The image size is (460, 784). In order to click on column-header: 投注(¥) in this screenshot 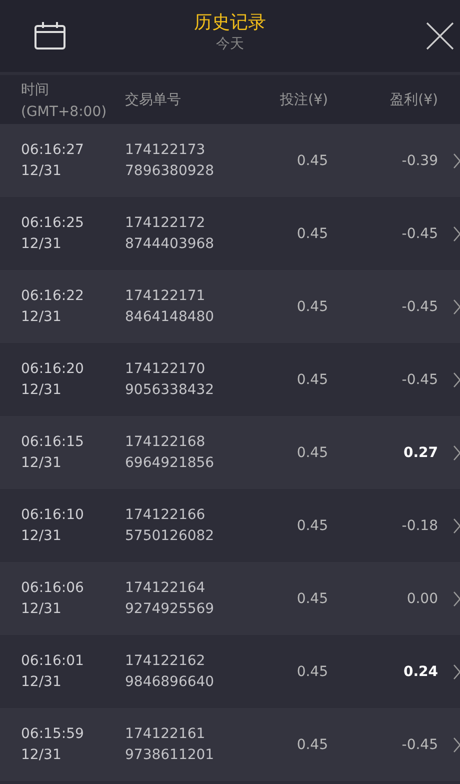, I will do `click(303, 99)`.